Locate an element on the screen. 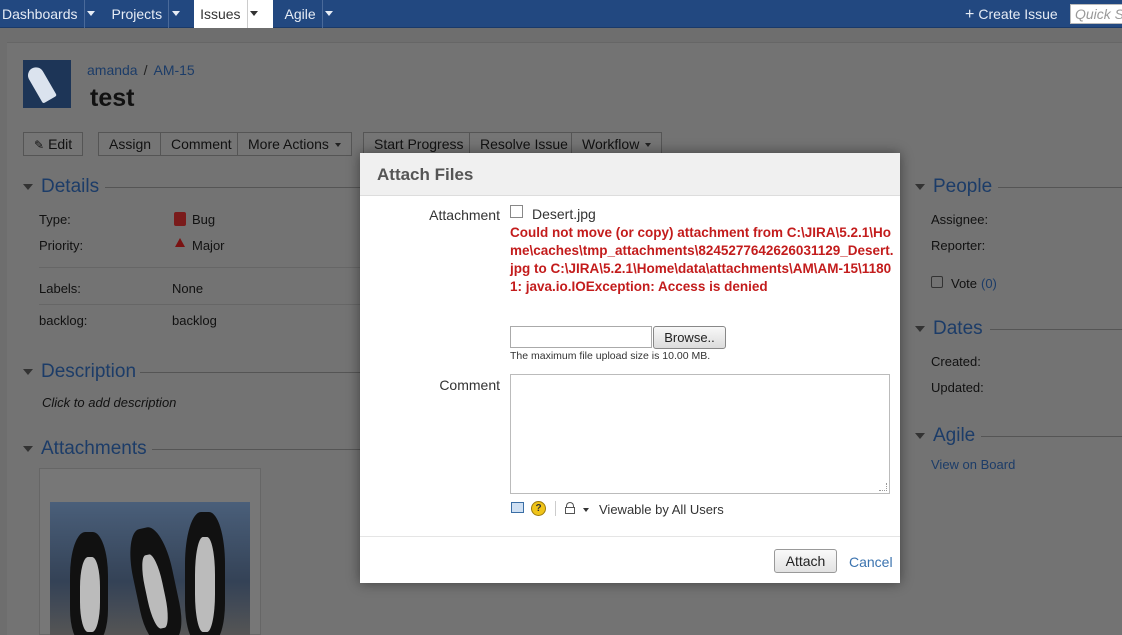 Image resolution: width=1122 pixels, height=635 pixels. created-label: Created: is located at coordinates (956, 361).